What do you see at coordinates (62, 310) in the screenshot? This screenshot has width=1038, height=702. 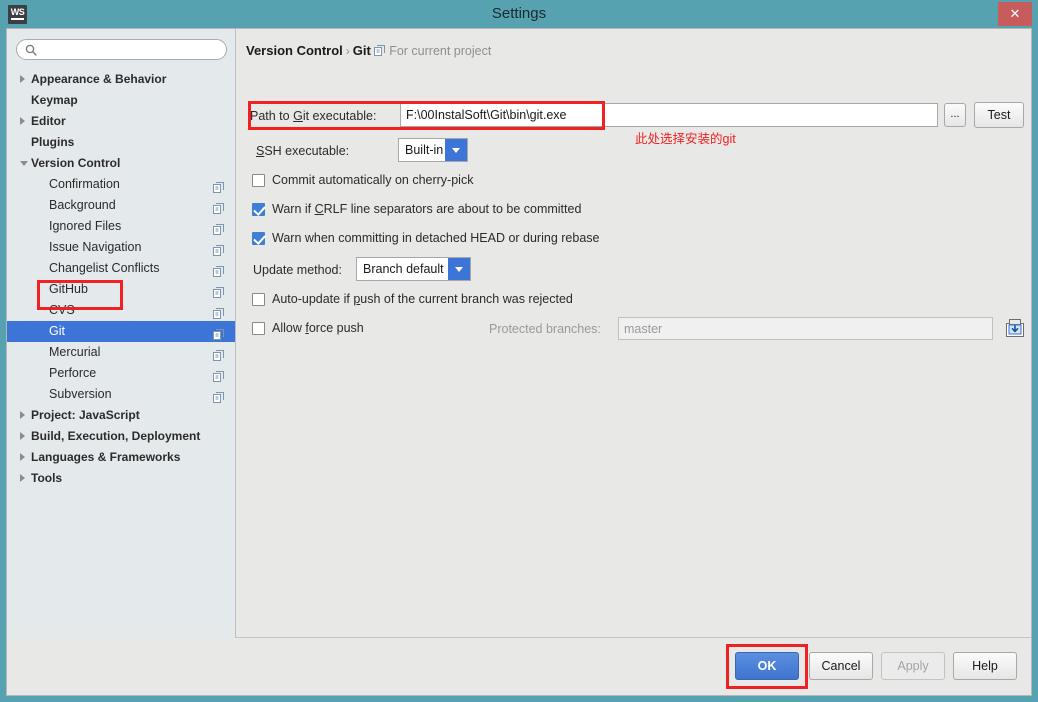 I see `sidebar-item-label: CVS` at bounding box center [62, 310].